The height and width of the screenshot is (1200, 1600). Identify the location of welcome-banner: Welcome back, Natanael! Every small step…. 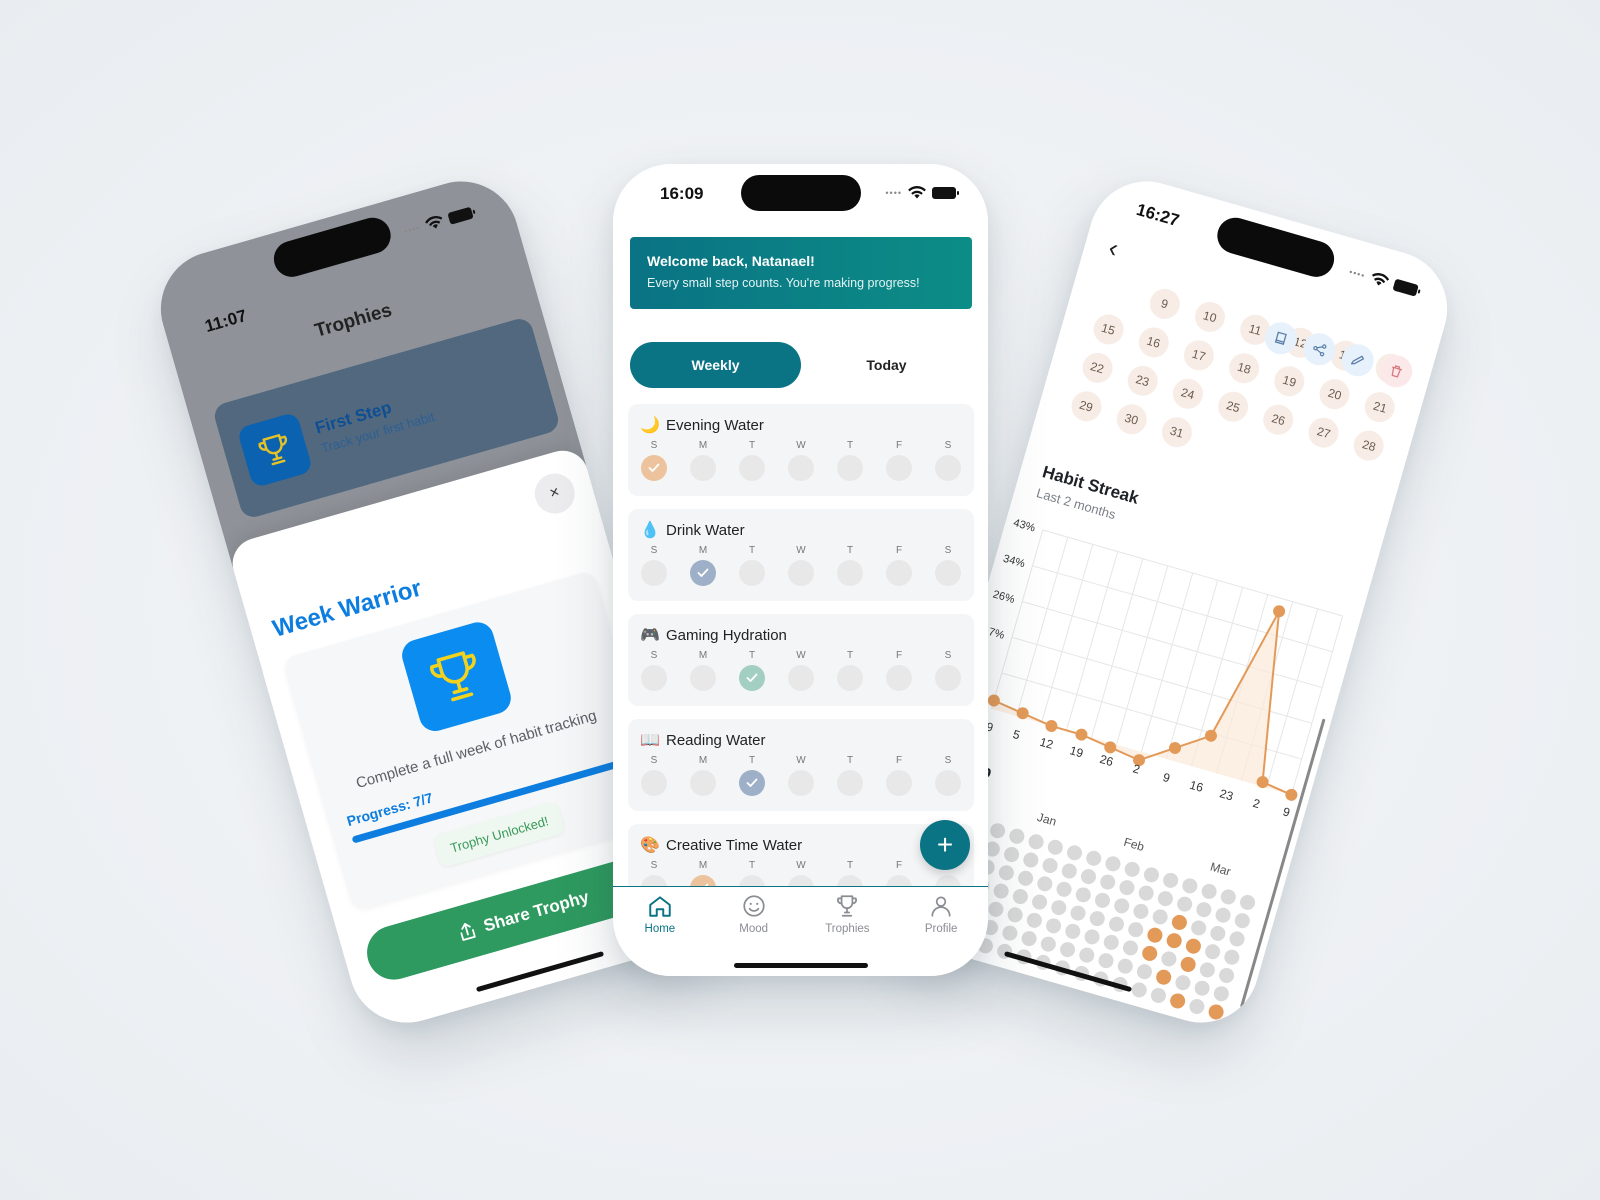
(801, 273).